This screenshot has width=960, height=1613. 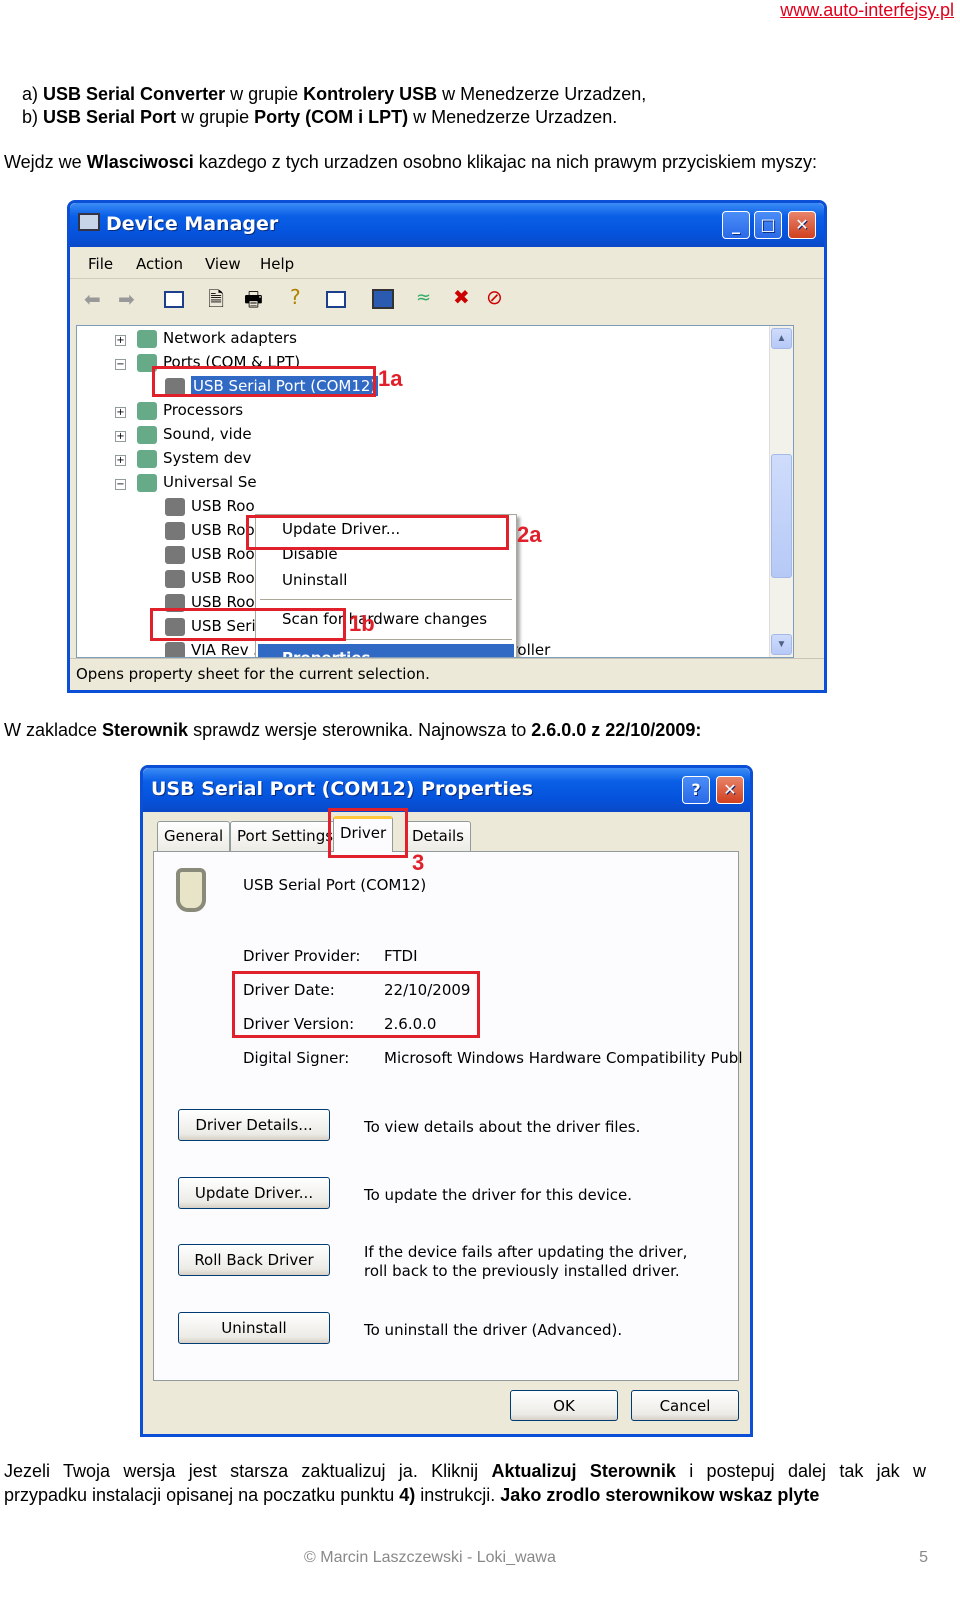 I want to click on uninstall-button: Uninstall, so click(x=254, y=1328).